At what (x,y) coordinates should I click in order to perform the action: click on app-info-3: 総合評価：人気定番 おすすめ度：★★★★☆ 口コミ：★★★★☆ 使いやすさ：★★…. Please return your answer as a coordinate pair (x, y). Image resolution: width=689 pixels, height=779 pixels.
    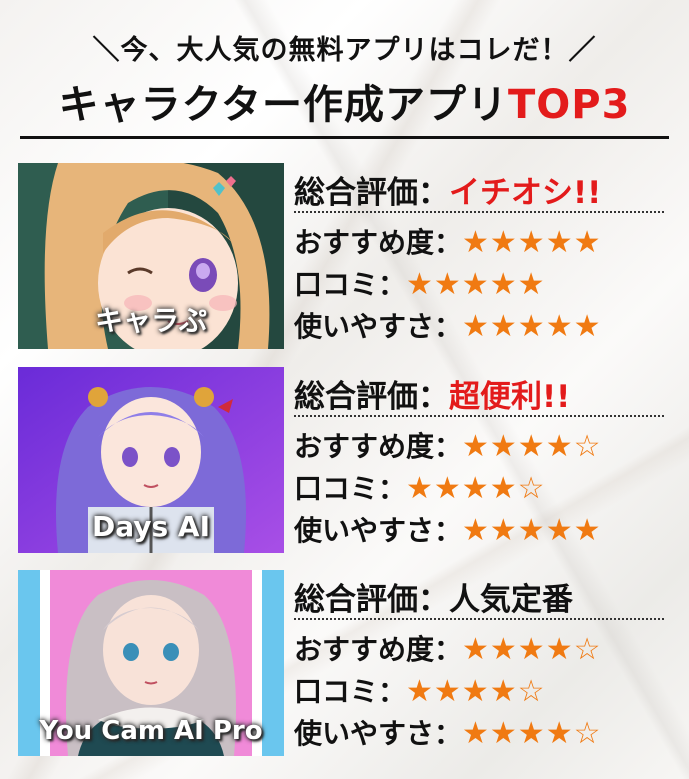
    Looking at the image, I should click on (483, 663).